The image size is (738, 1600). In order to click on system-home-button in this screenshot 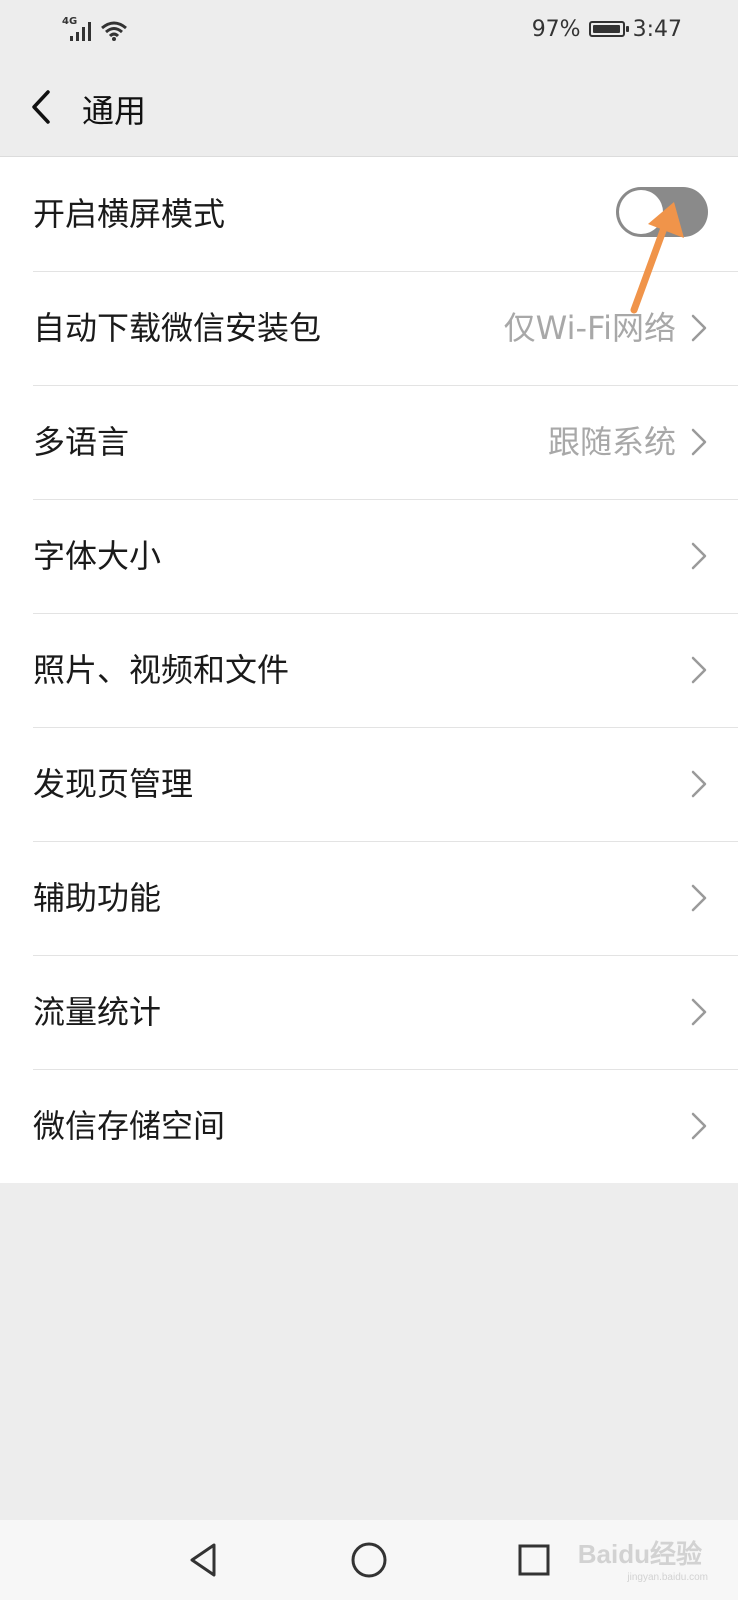, I will do `click(369, 1560)`.